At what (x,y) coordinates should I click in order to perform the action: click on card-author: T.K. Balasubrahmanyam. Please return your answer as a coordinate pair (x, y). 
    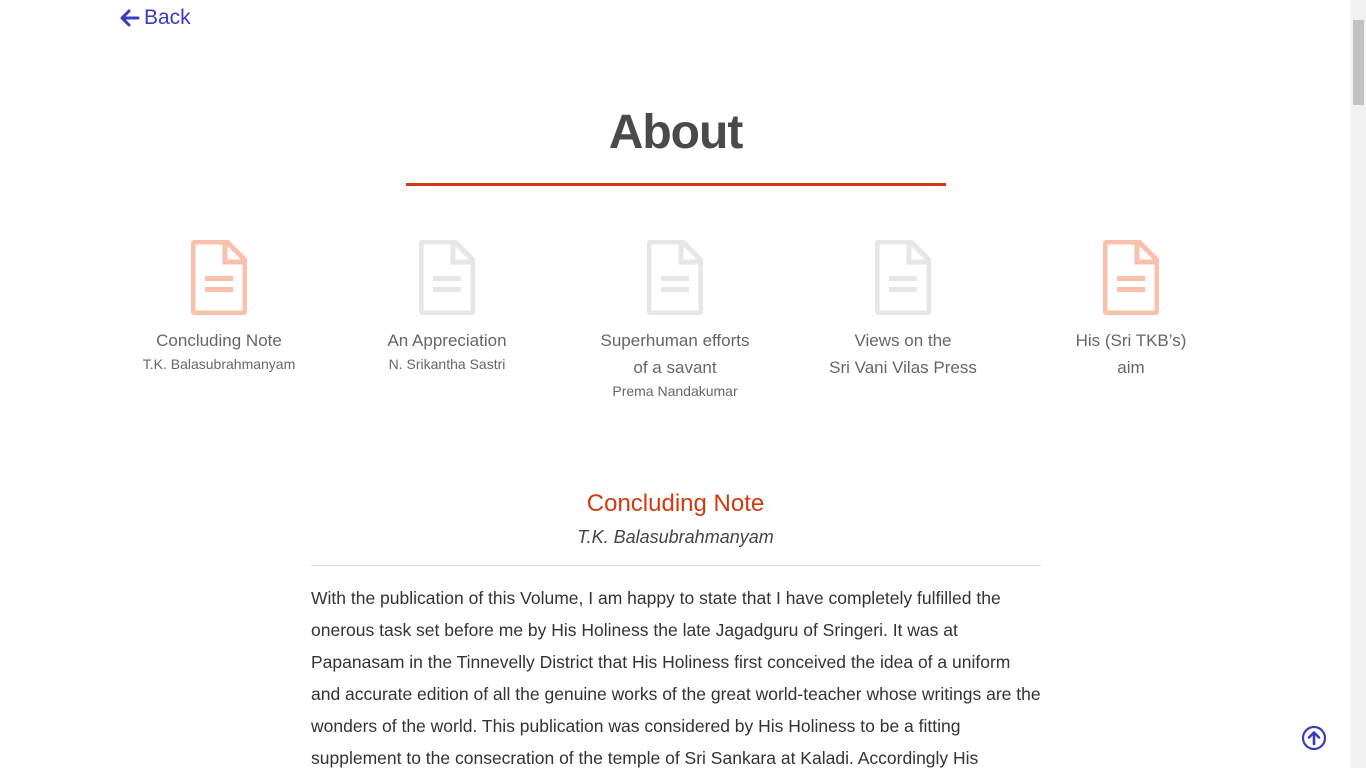
    Looking at the image, I should click on (219, 364).